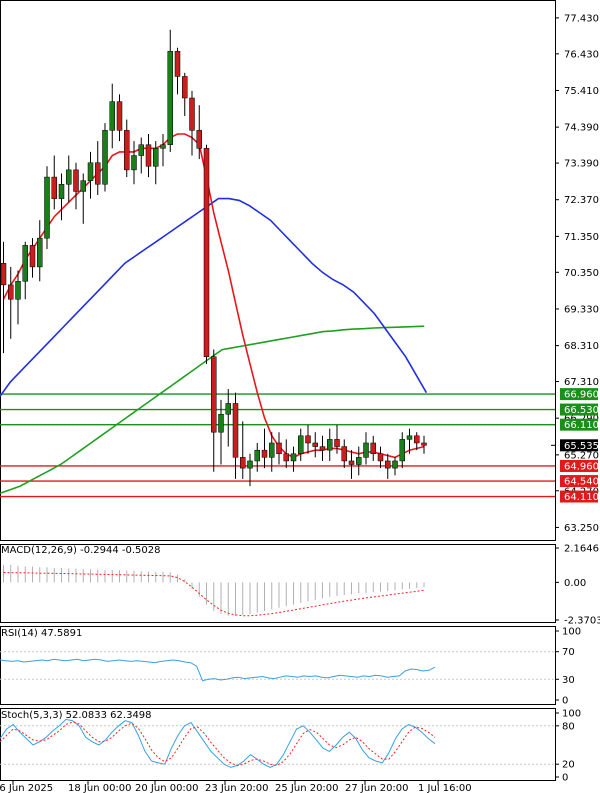 This screenshot has width=600, height=793. Describe the element at coordinates (581, 497) in the screenshot. I see `red-level-3-tag-label: 64.110` at that location.